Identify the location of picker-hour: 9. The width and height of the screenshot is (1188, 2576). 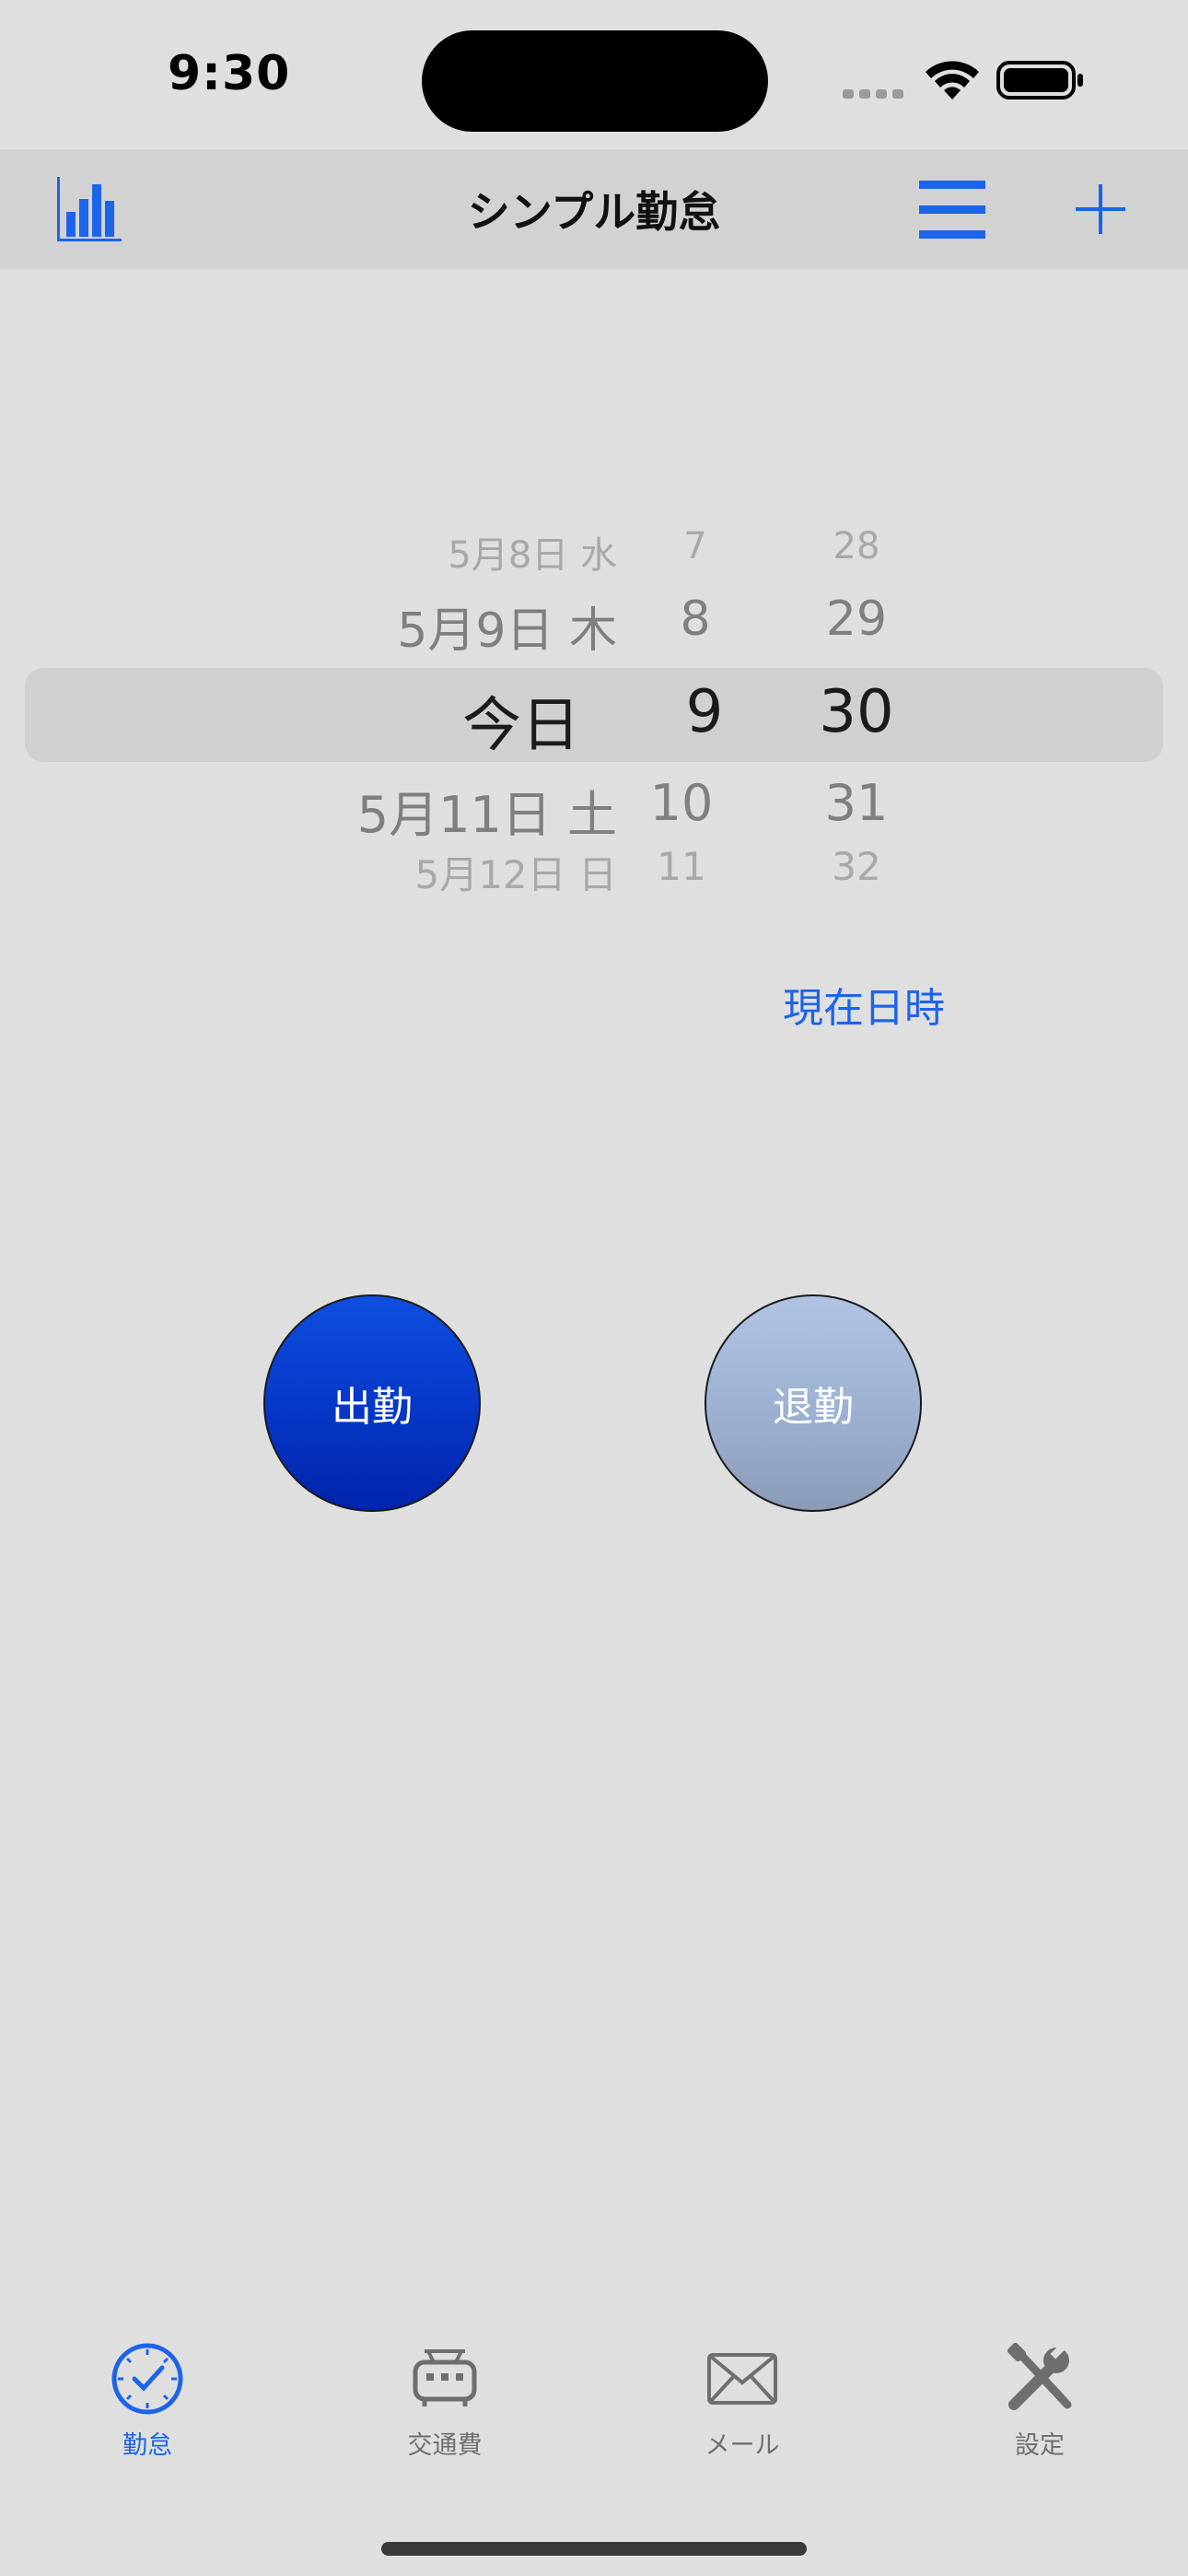
(705, 712).